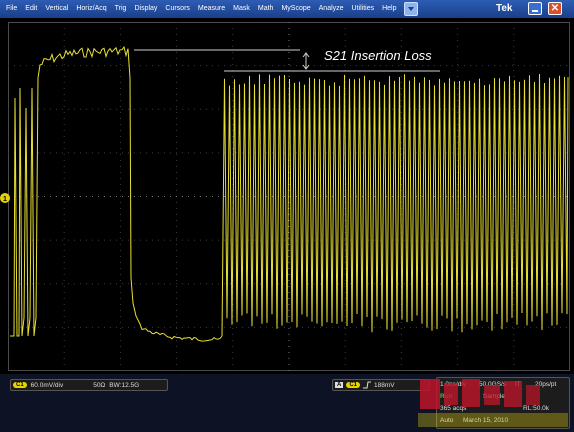  I want to click on acquisition-count: 365 acqs, so click(453, 408).